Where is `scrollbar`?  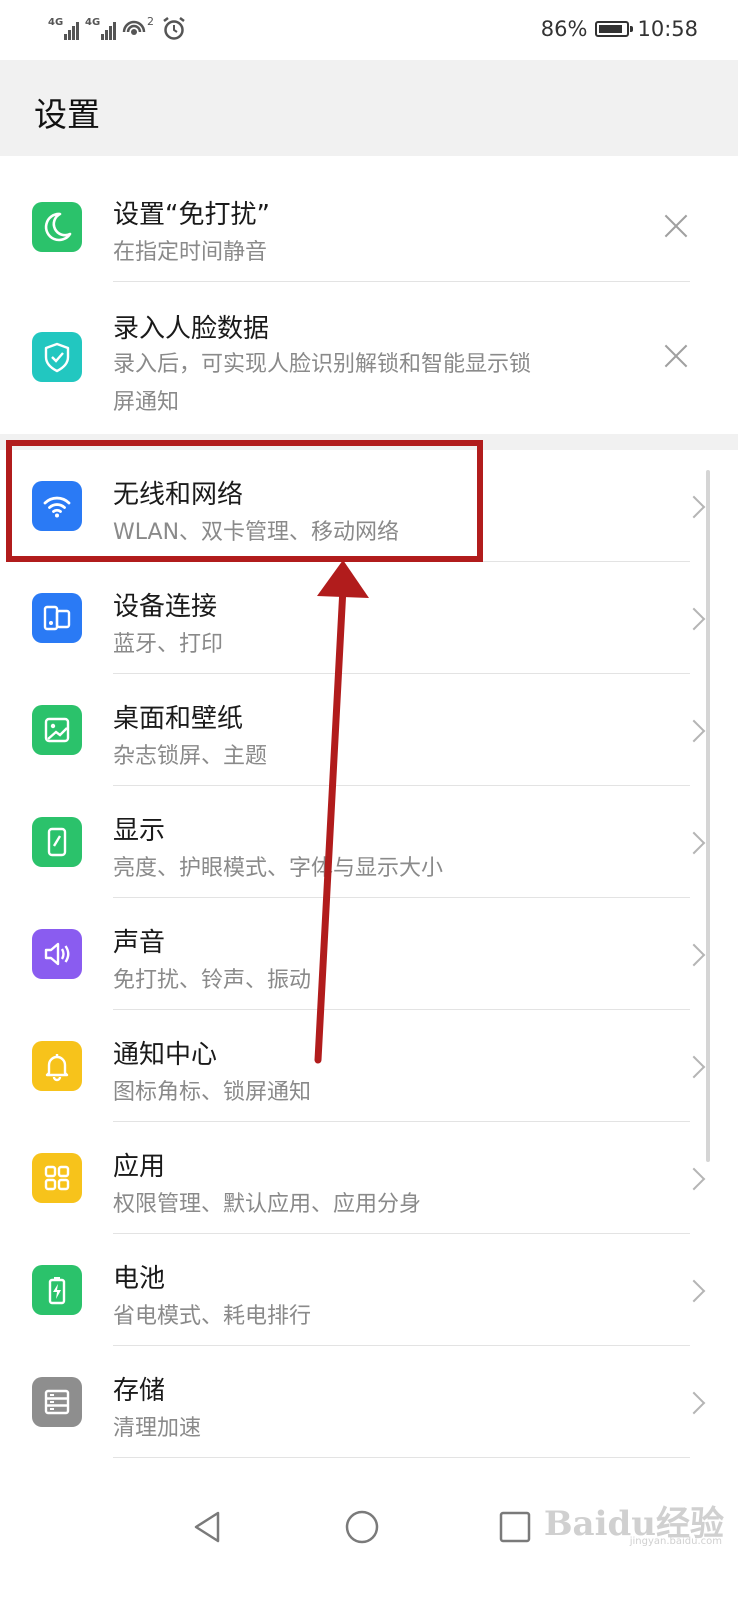 scrollbar is located at coordinates (708, 816).